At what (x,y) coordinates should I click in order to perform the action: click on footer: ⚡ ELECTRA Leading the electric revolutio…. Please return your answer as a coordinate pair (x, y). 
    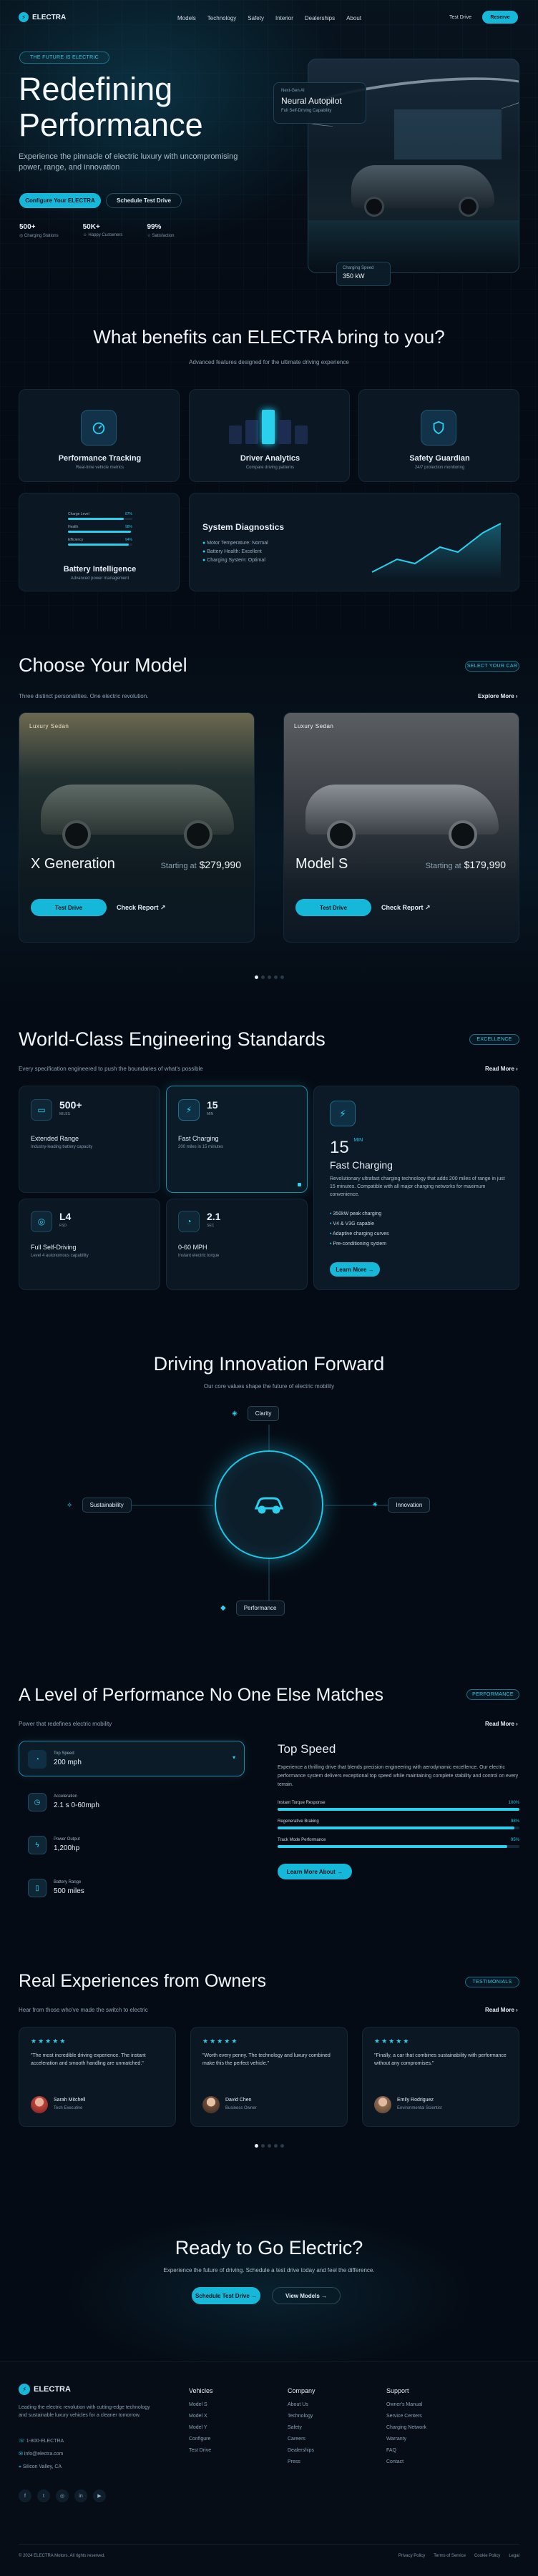
    Looking at the image, I should click on (269, 2468).